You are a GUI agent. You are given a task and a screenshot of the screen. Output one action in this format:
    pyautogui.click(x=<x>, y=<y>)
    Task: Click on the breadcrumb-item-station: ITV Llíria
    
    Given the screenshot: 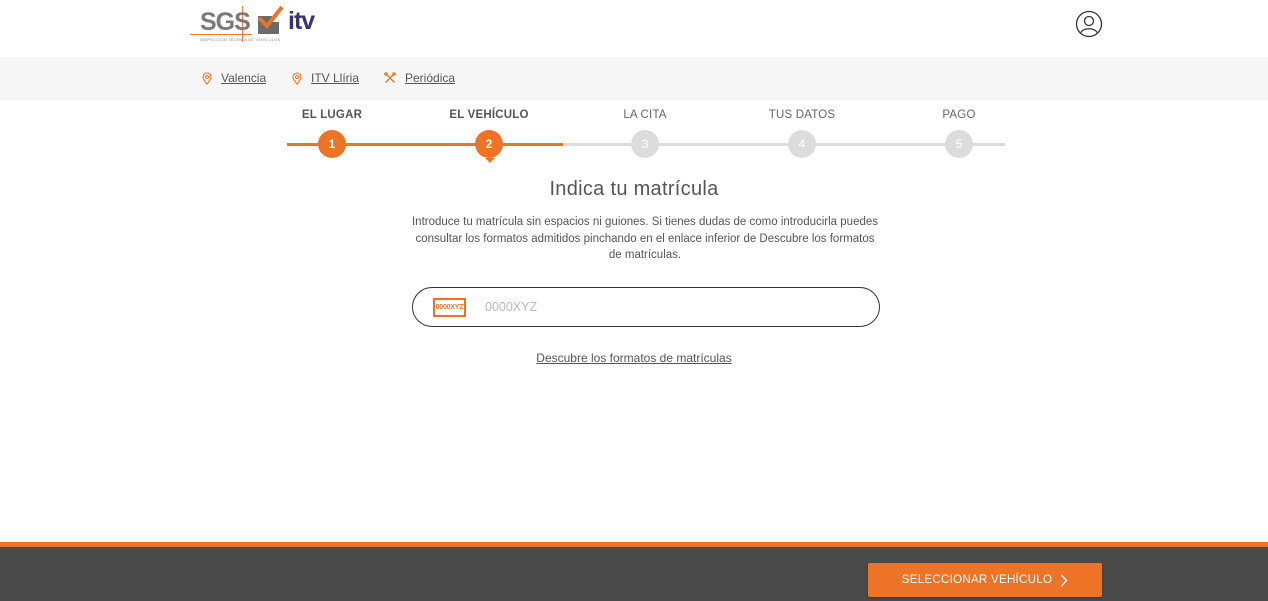 What is the action you would take?
    pyautogui.click(x=325, y=78)
    